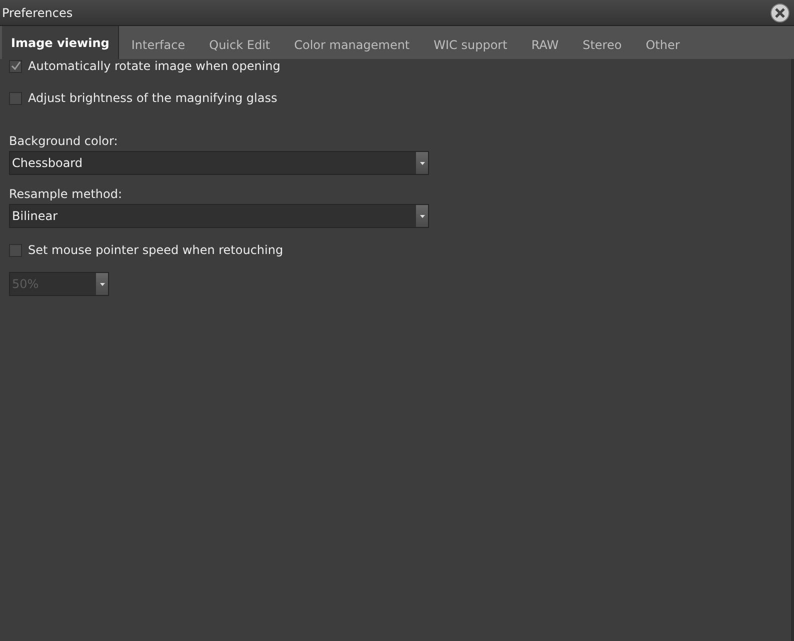  What do you see at coordinates (780, 12) in the screenshot?
I see `close-icon` at bounding box center [780, 12].